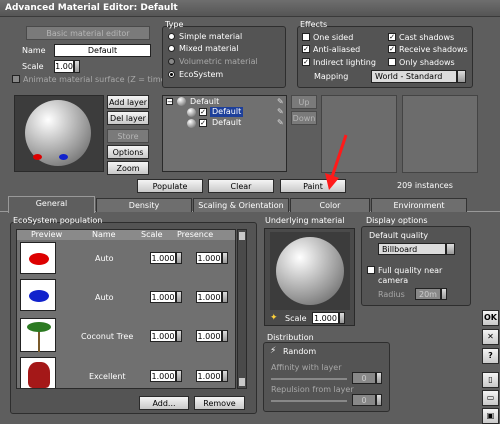 The image size is (500, 424). Describe the element at coordinates (419, 205) in the screenshot. I see `tab-environment: Environment` at that location.